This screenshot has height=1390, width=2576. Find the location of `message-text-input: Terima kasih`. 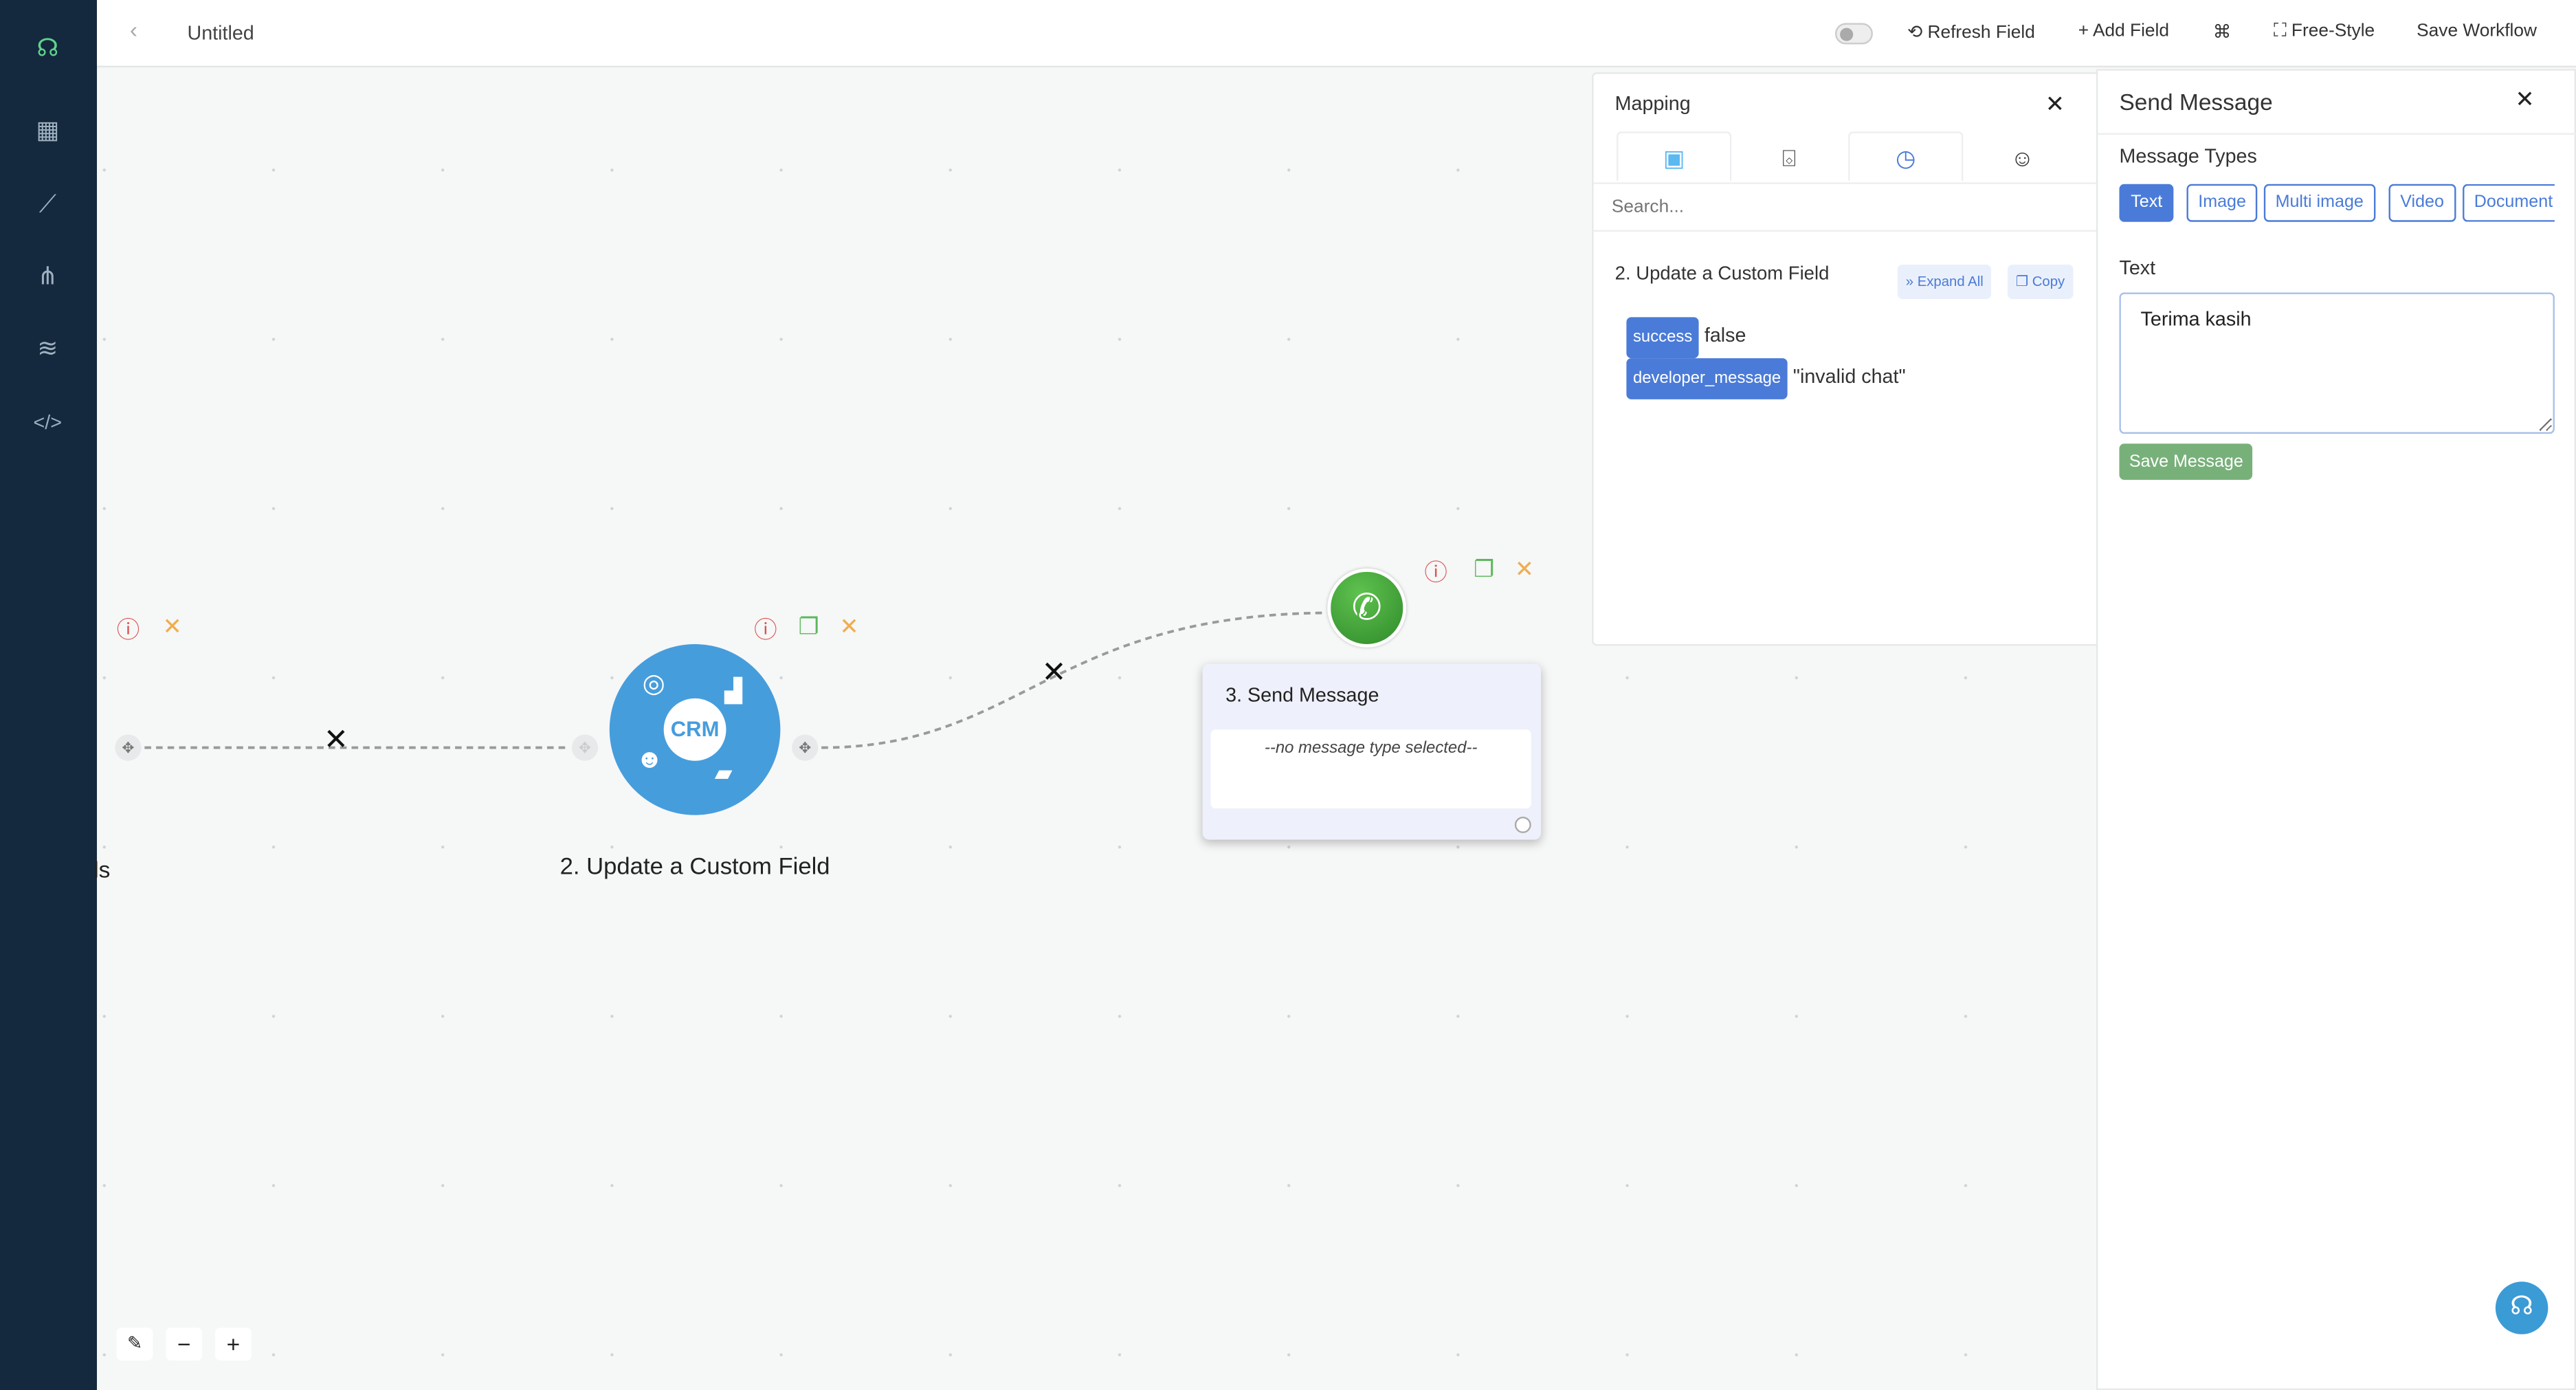

message-text-input: Terima kasih is located at coordinates (2337, 363).